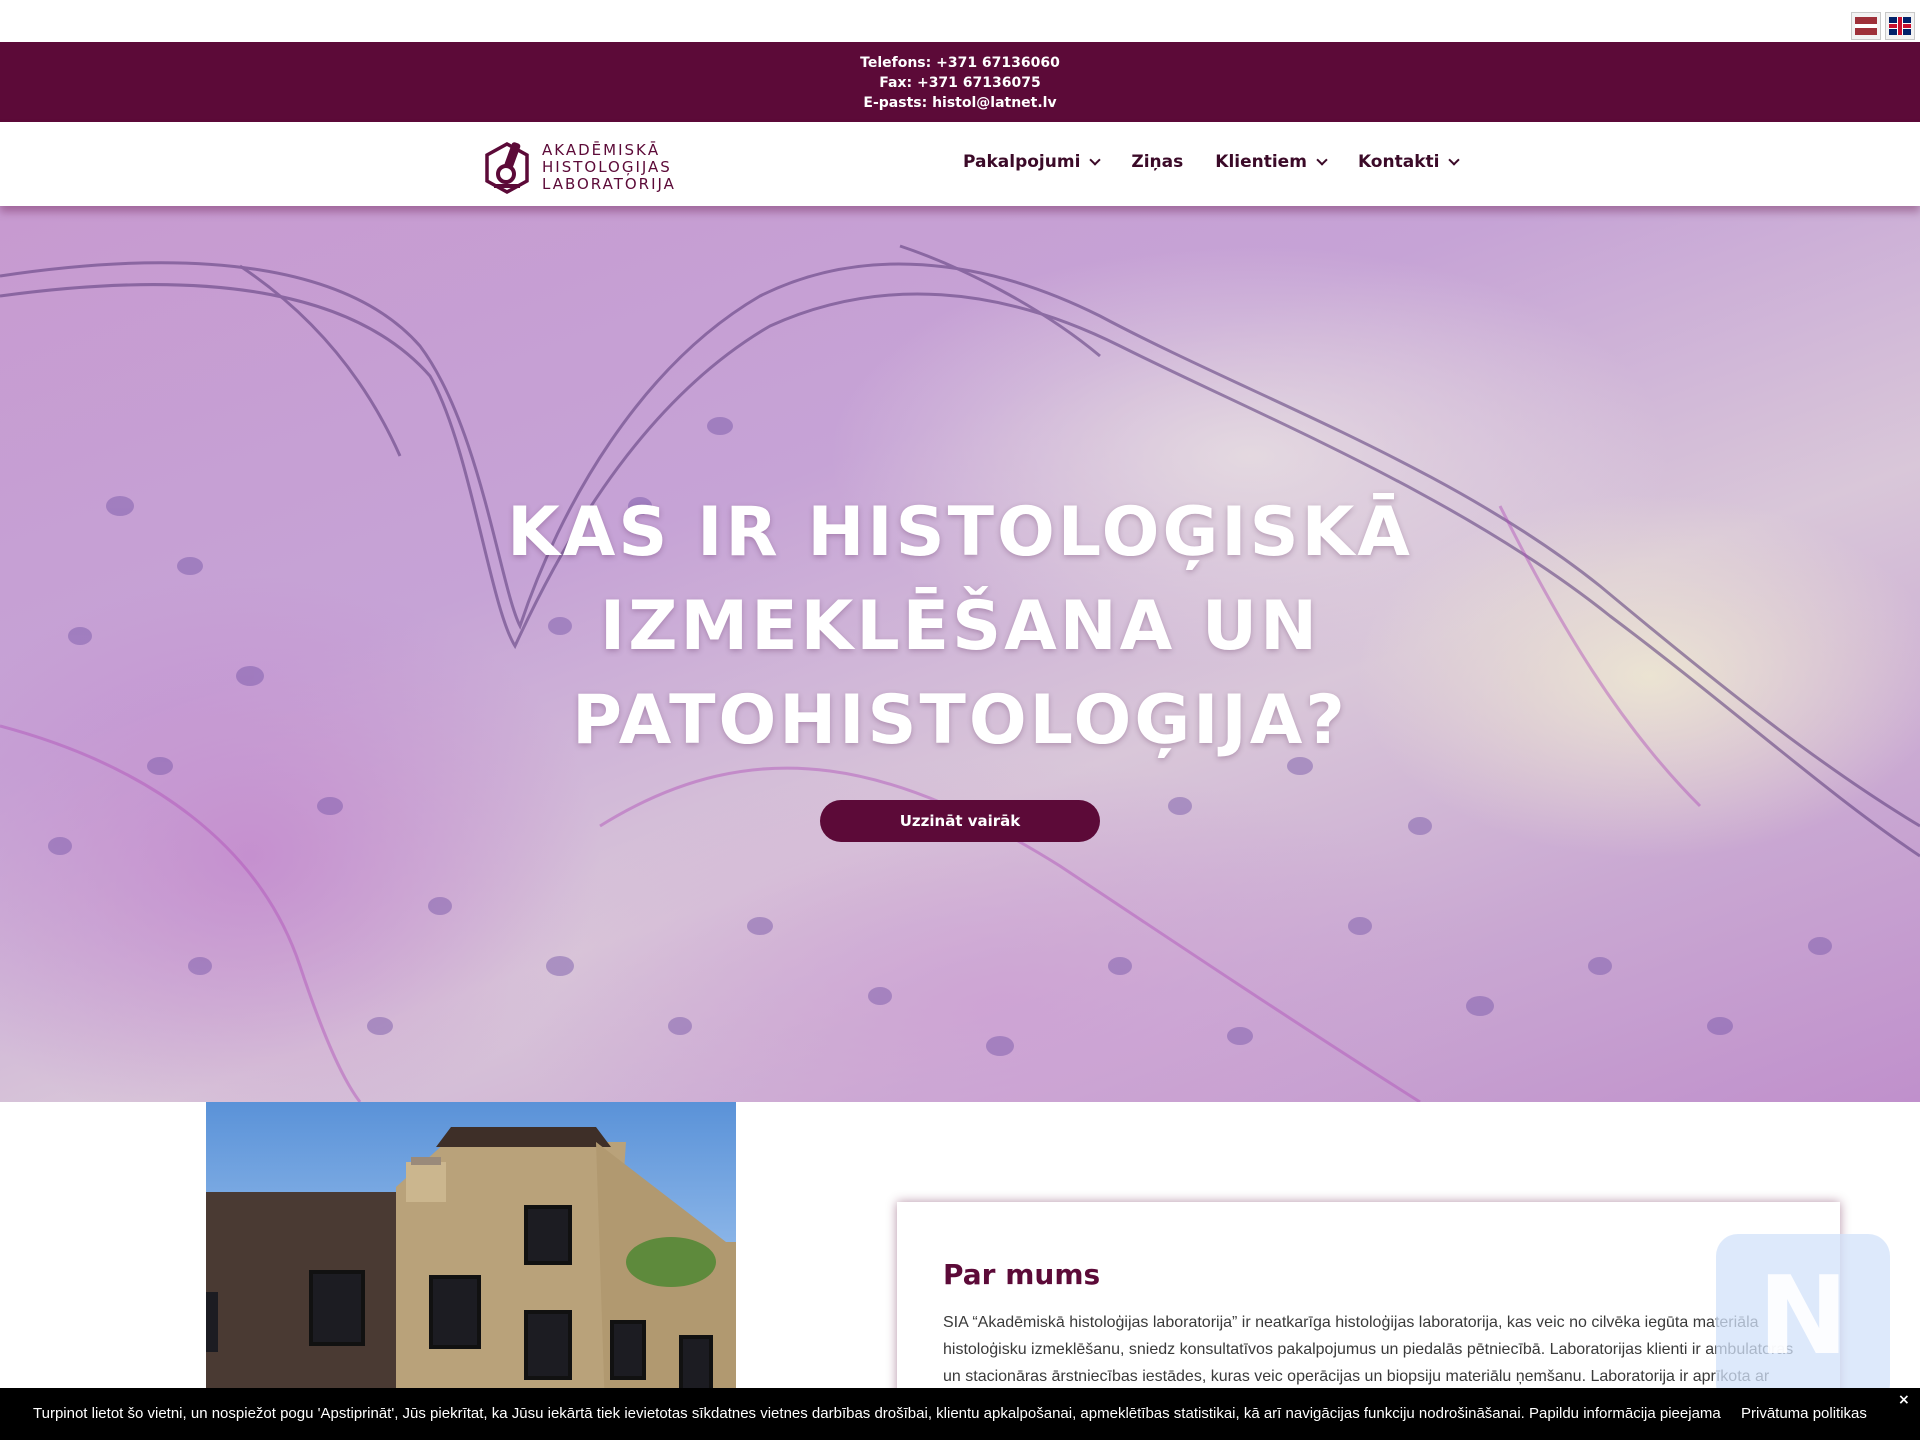 This screenshot has width=1920, height=1440. What do you see at coordinates (960, 720) in the screenshot?
I see `hero-title-line-3: PATOHISTOLOĢIJA?` at bounding box center [960, 720].